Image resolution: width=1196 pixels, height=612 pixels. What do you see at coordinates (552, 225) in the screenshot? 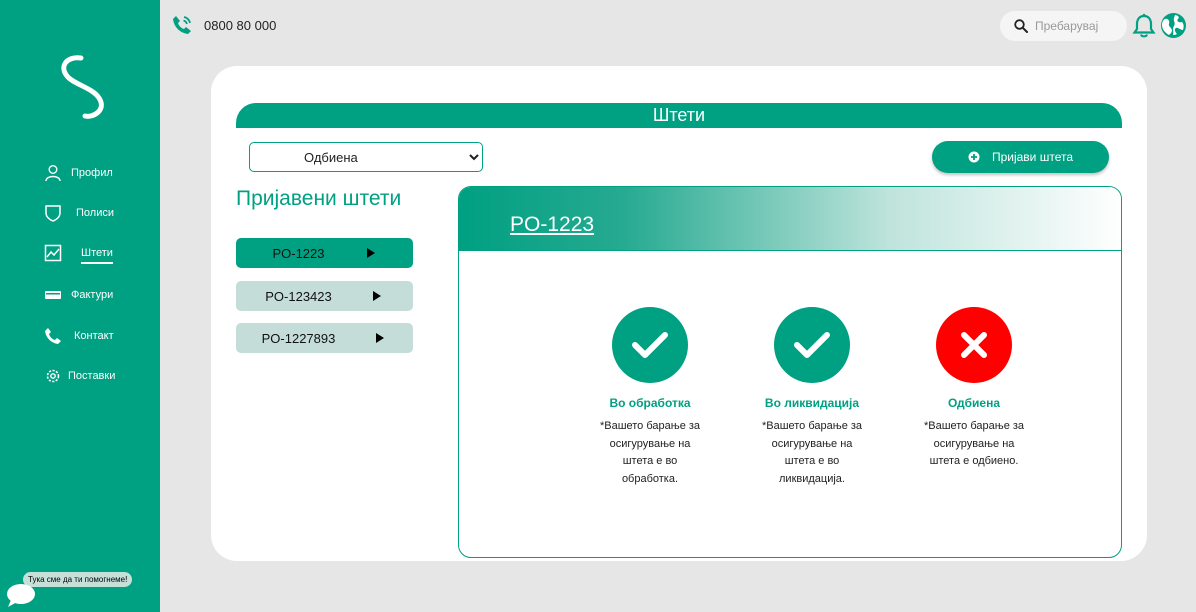
I see `claim-detail-title-link: PO-1223` at bounding box center [552, 225].